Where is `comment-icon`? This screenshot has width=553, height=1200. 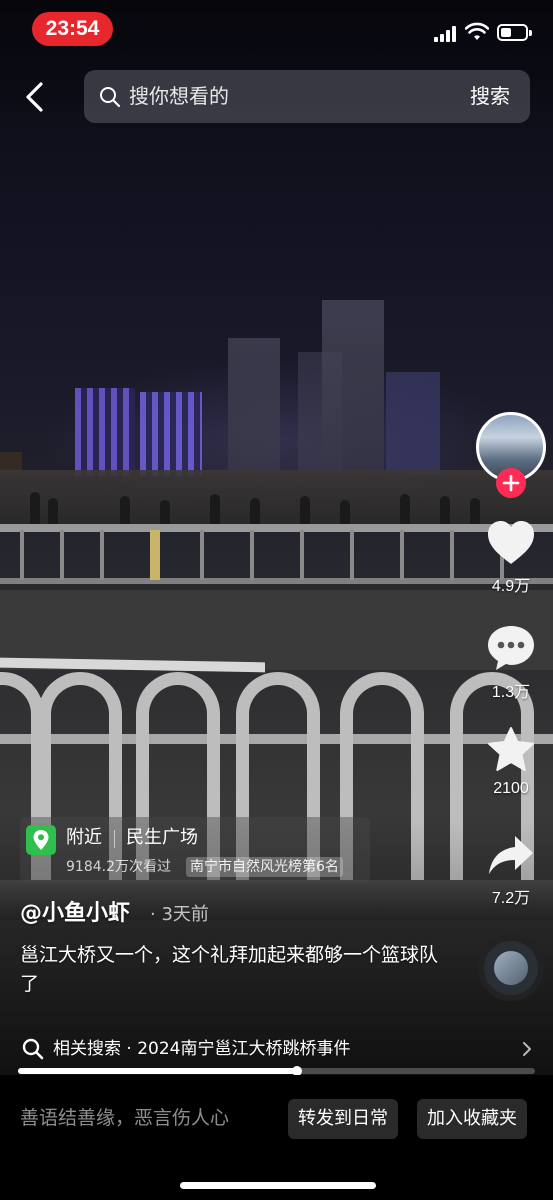 comment-icon is located at coordinates (511, 648).